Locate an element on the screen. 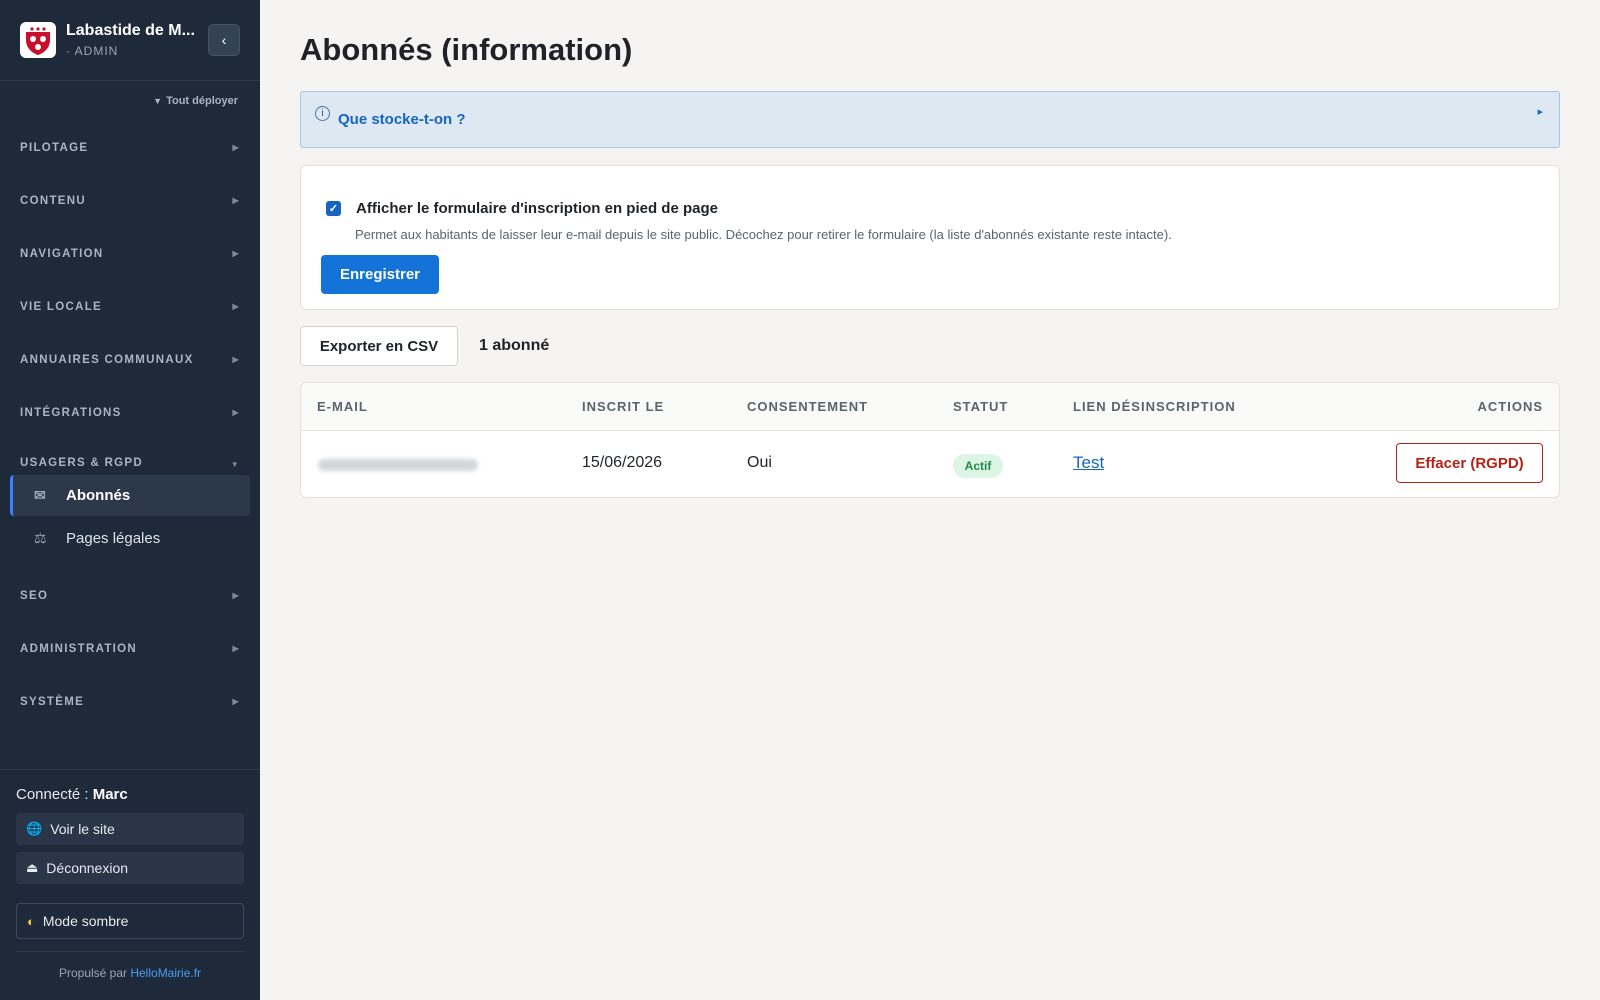 The width and height of the screenshot is (1600, 1000). column-header-unsubscribe: LIEN DÉSINSCRIPTION is located at coordinates (1154, 406).